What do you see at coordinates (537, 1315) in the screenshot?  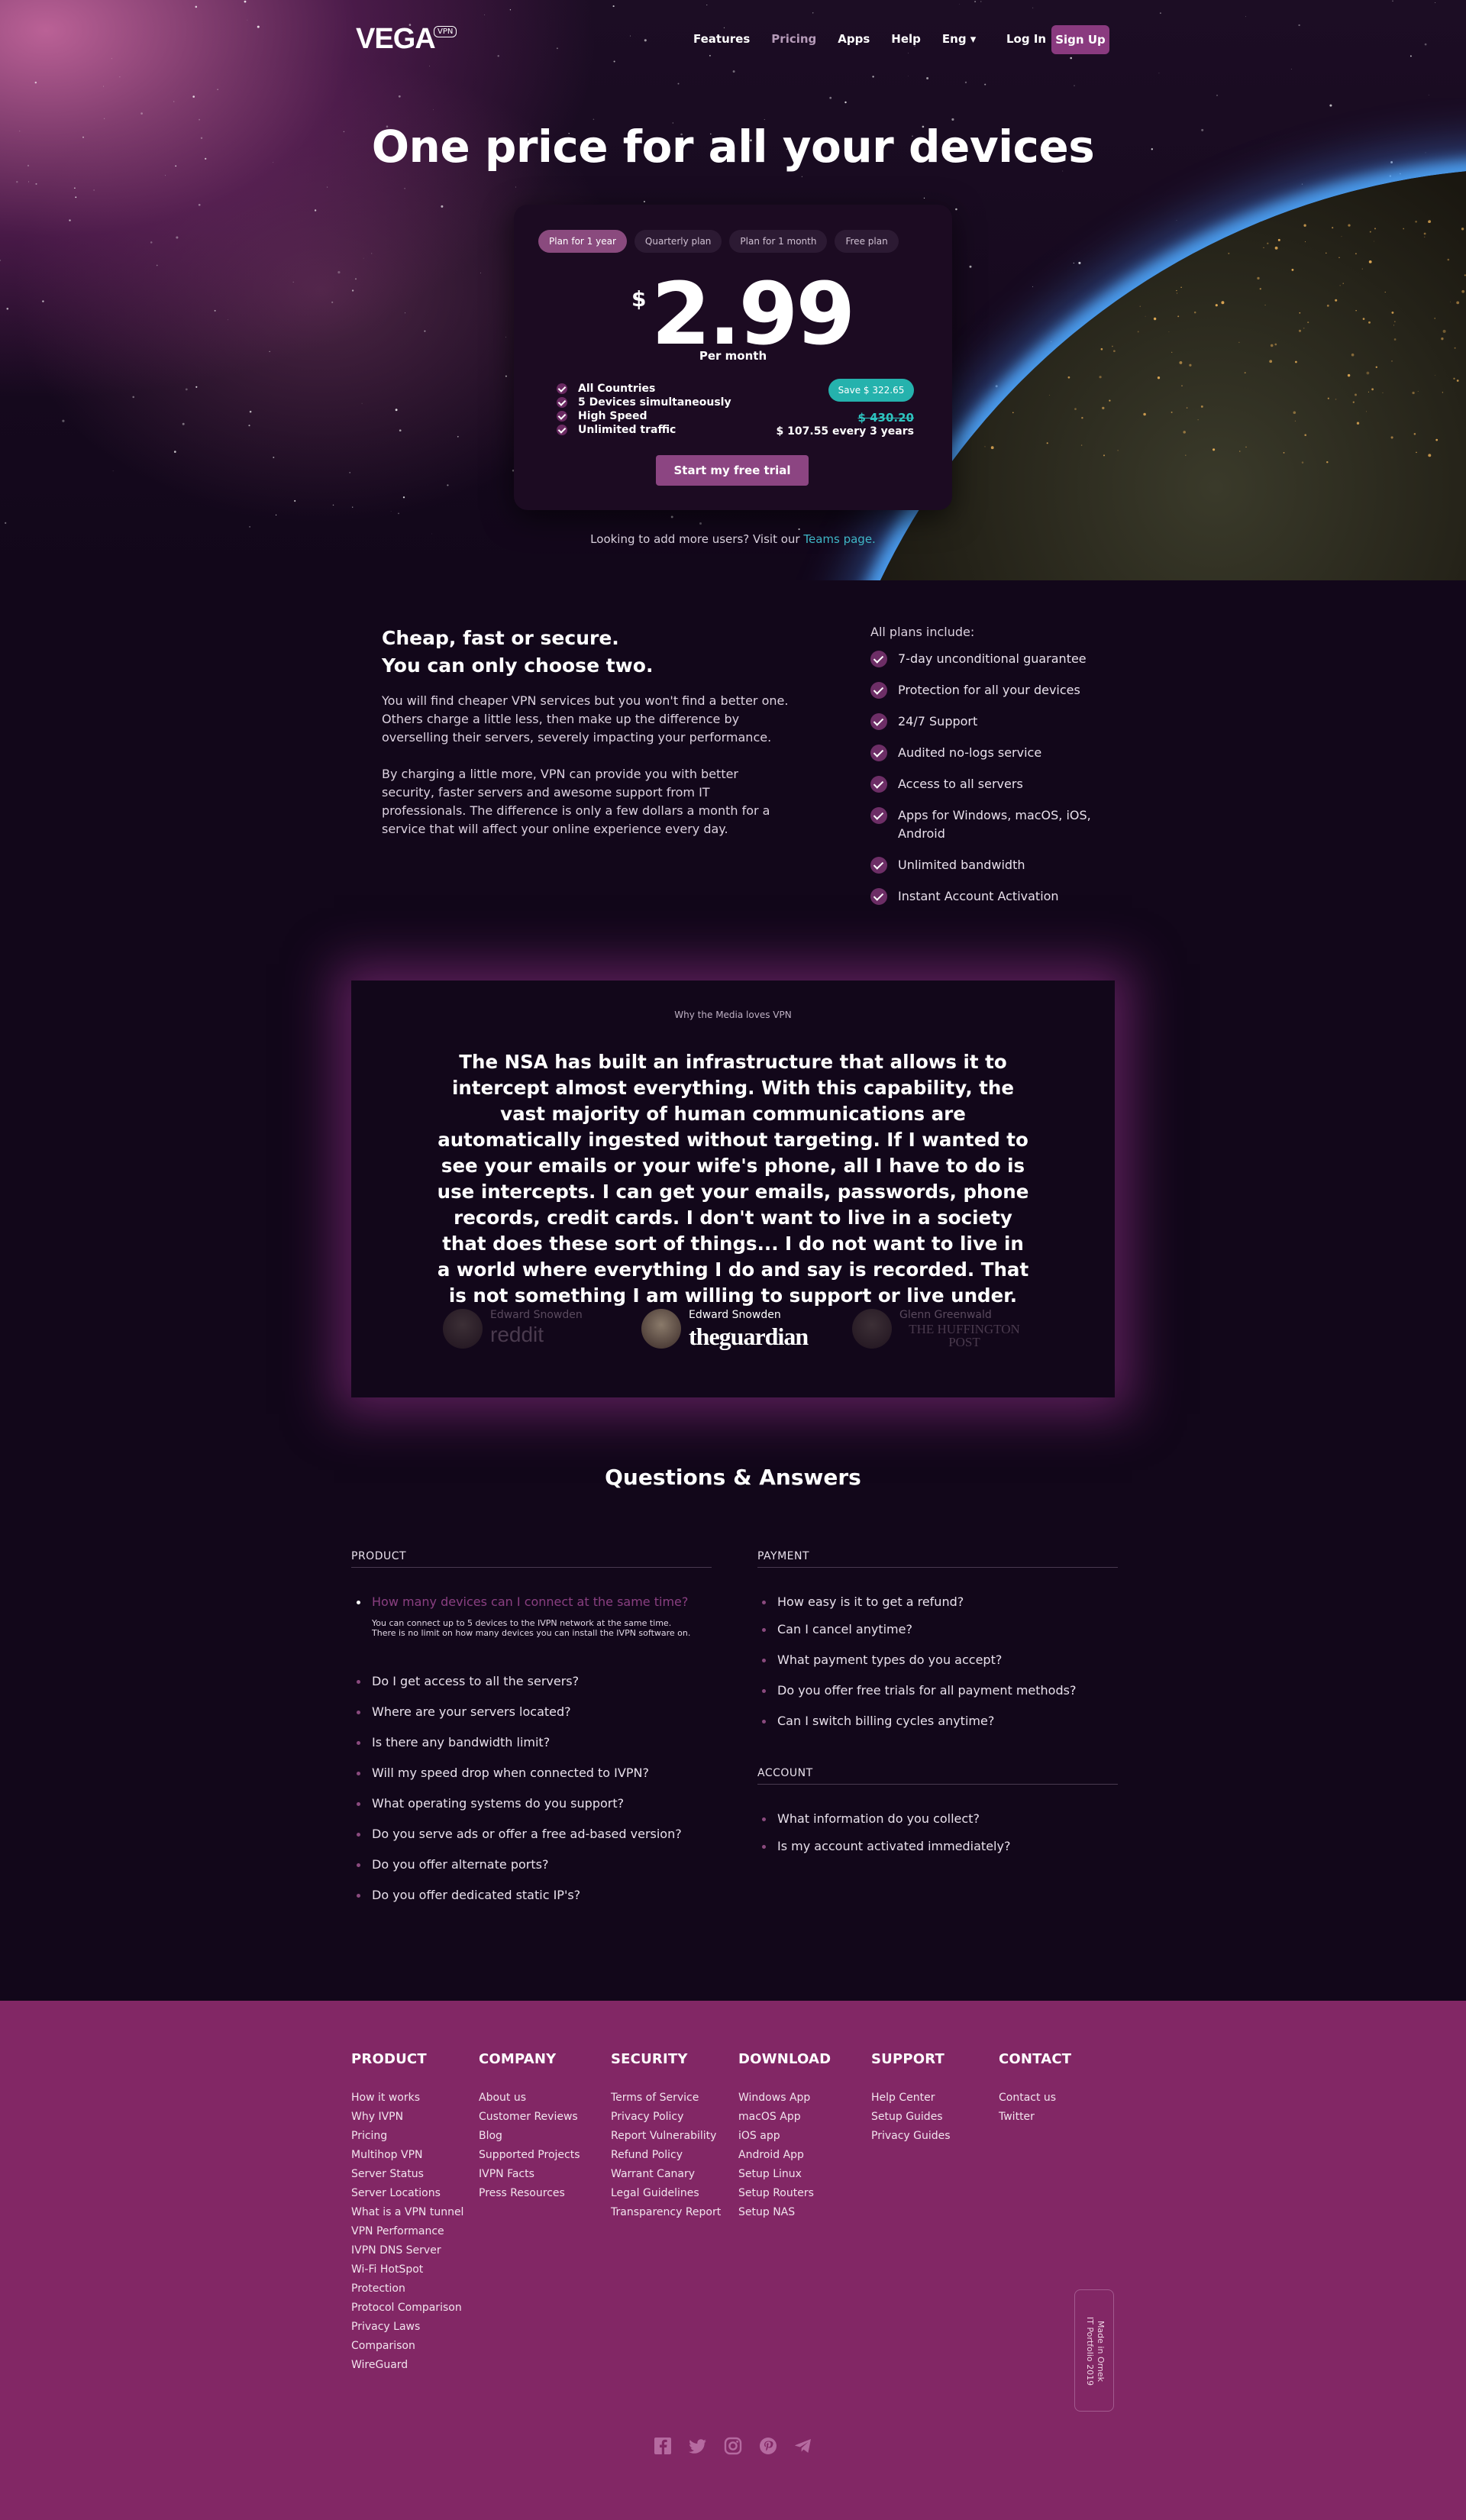 I see `media-source-name: Edward Snowden` at bounding box center [537, 1315].